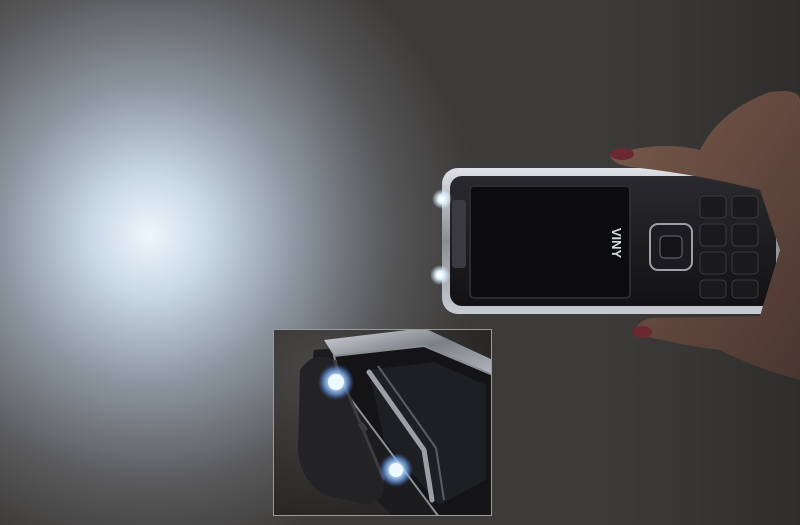 This screenshot has width=800, height=525. I want to click on inset-closeup, so click(382, 422).